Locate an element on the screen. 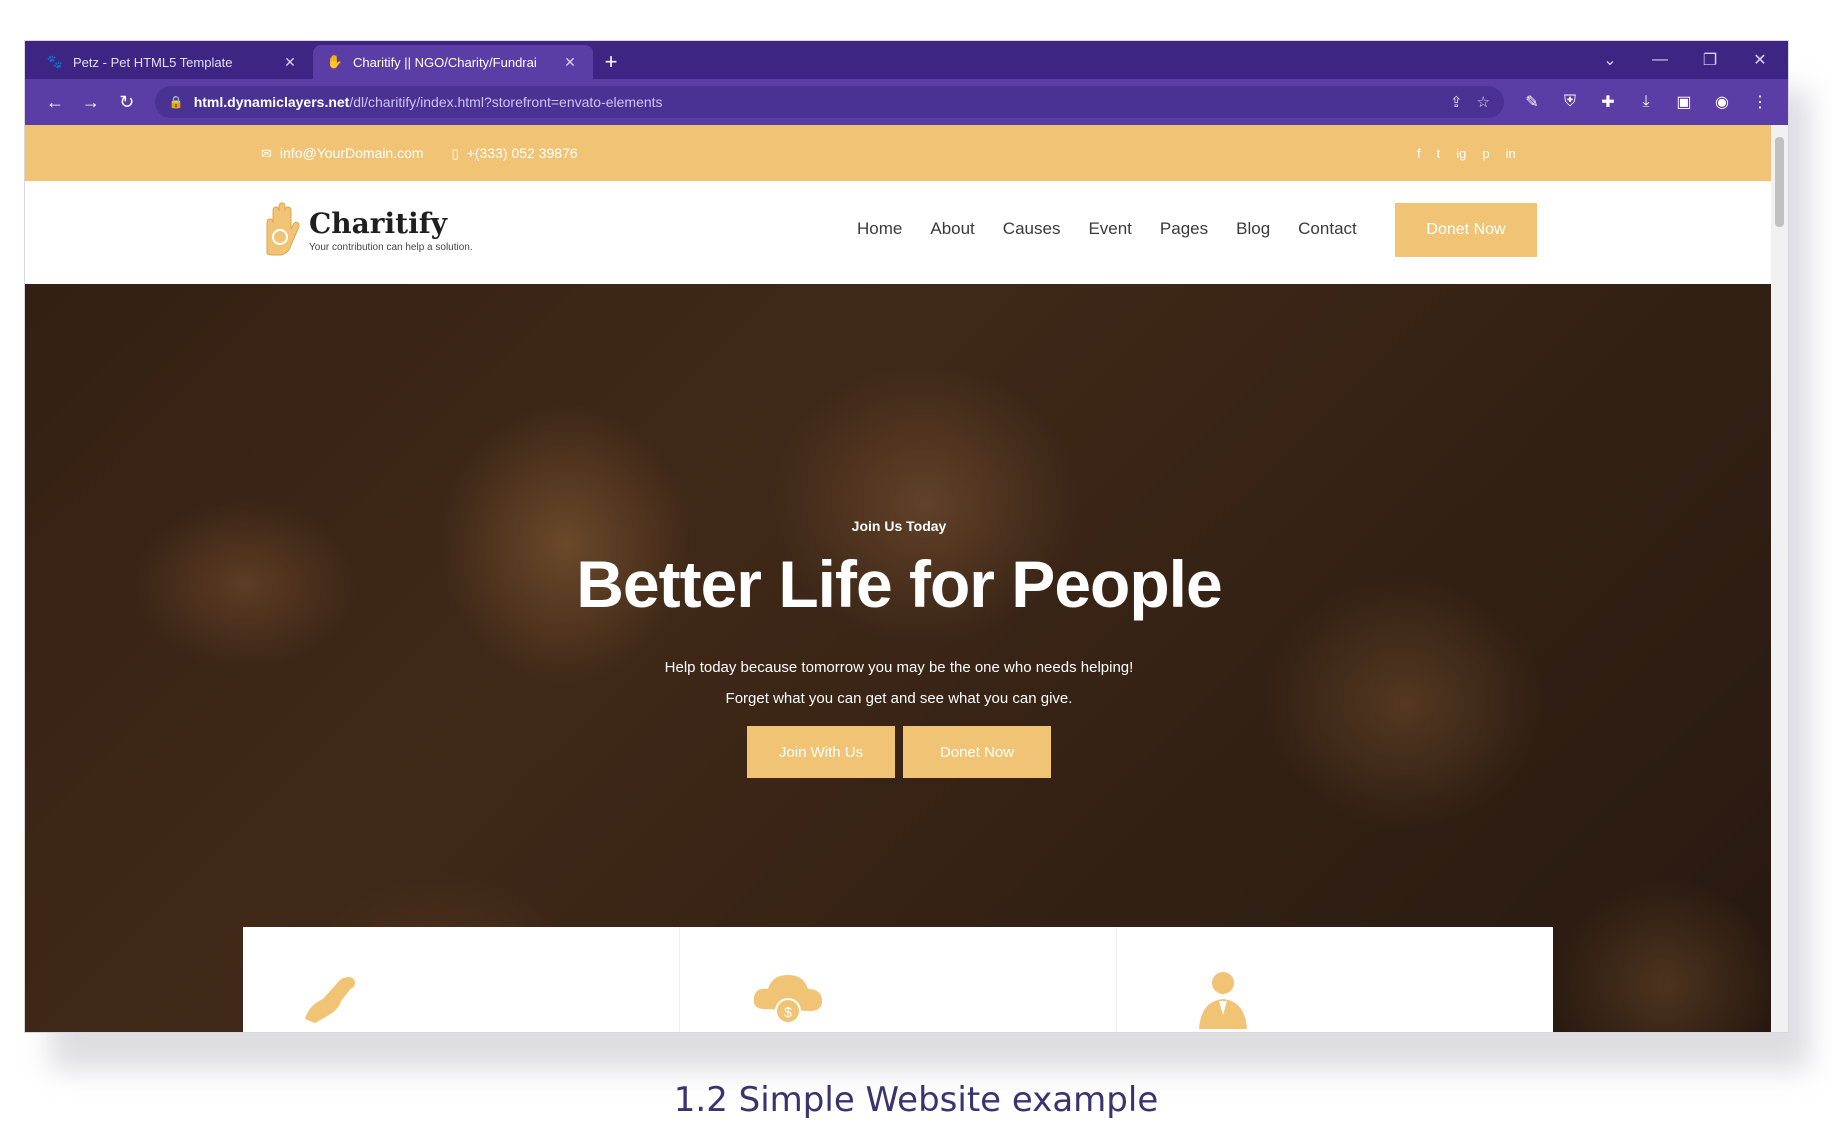 This screenshot has width=1832, height=1142. nav-event: Event is located at coordinates (1109, 229).